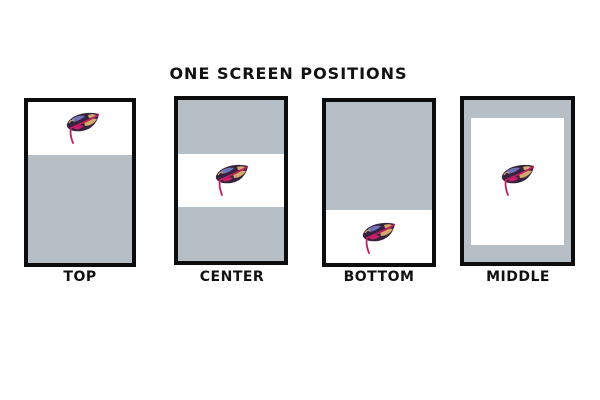 This screenshot has height=400, width=600. I want to click on panel-center, so click(231, 180).